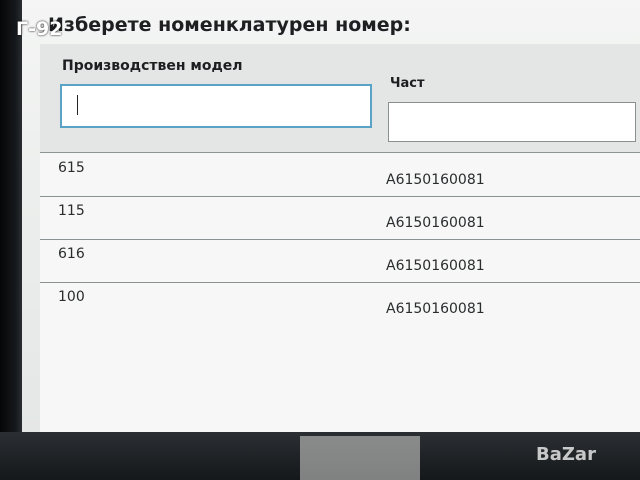 The image size is (640, 480). Describe the element at coordinates (340, 175) in the screenshot. I see `table-row: 615 A6150160081` at that location.